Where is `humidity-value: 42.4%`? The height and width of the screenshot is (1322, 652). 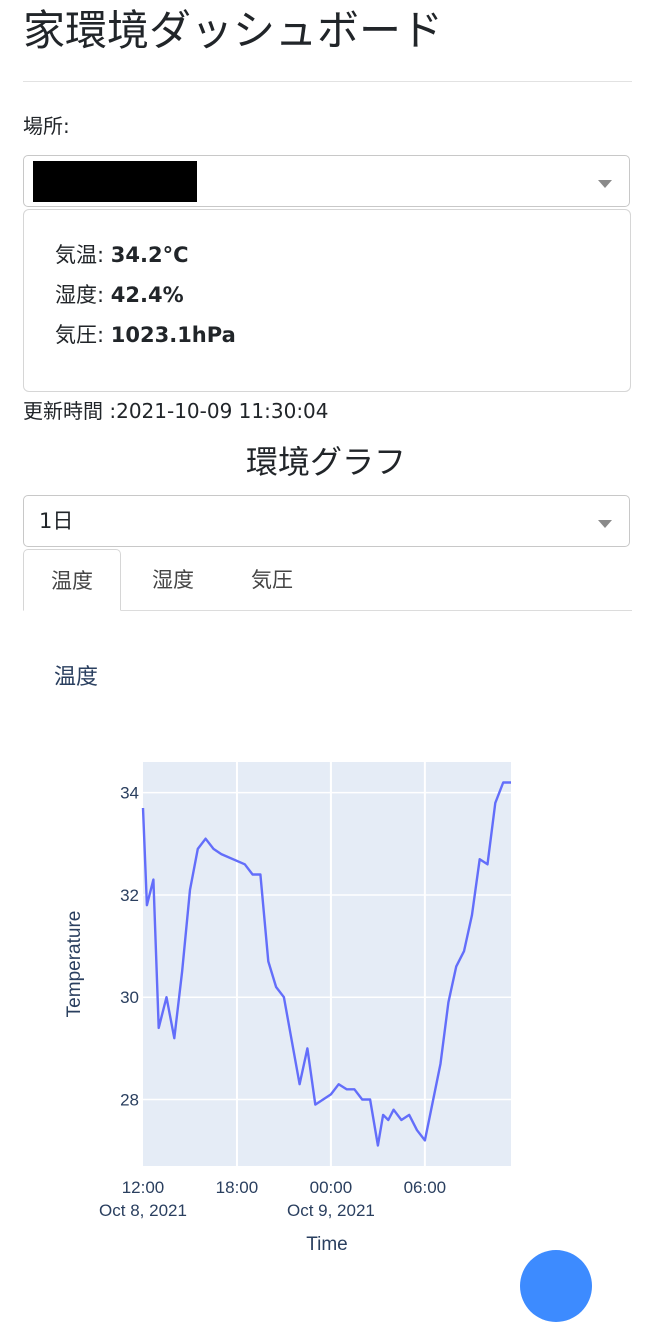 humidity-value: 42.4% is located at coordinates (147, 295).